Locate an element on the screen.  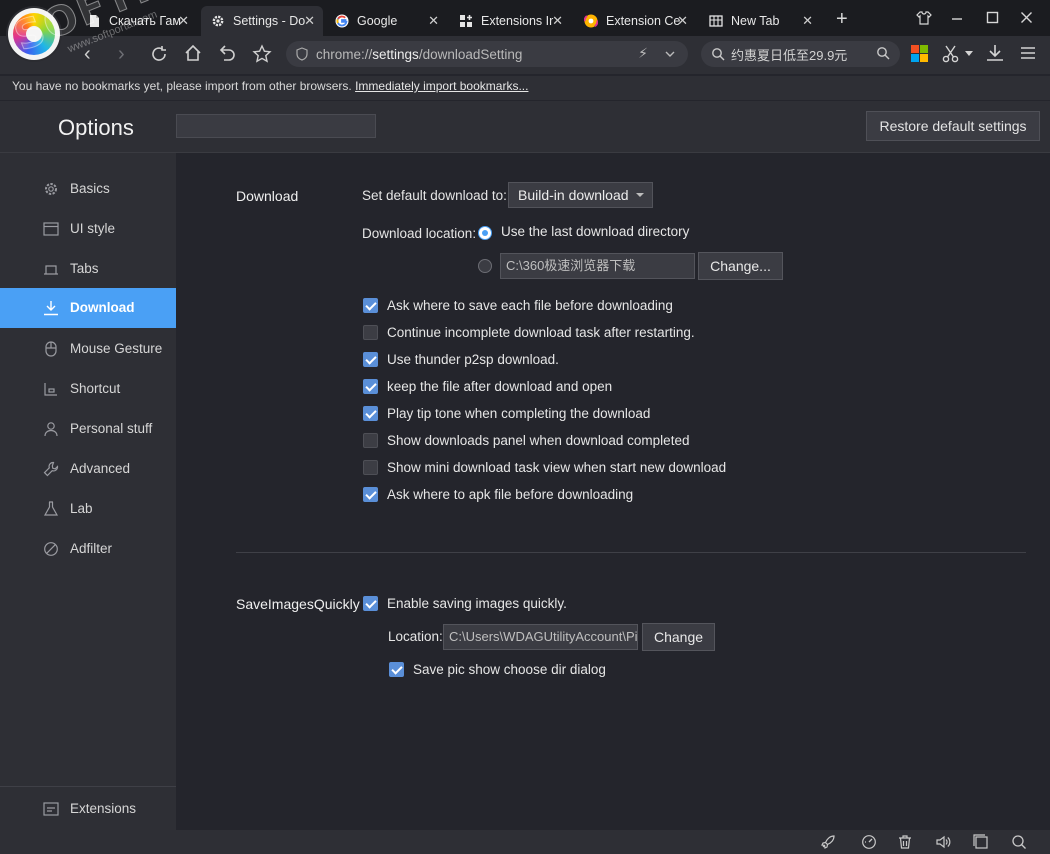
tab-0: Скачать Гам ✕ is located at coordinates (137, 21).